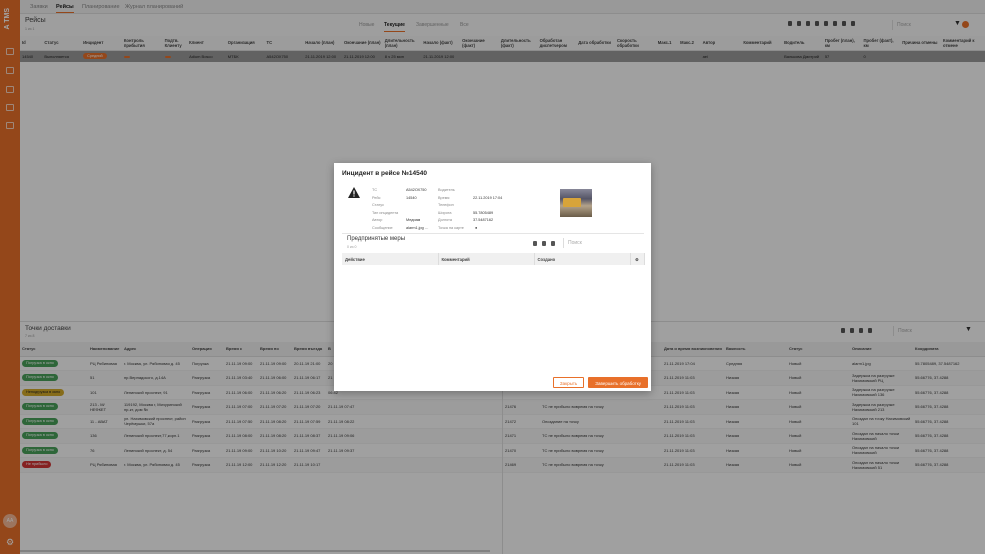 The width and height of the screenshot is (985, 554). What do you see at coordinates (377, 220) in the screenshot?
I see `field-label: Автор` at bounding box center [377, 220].